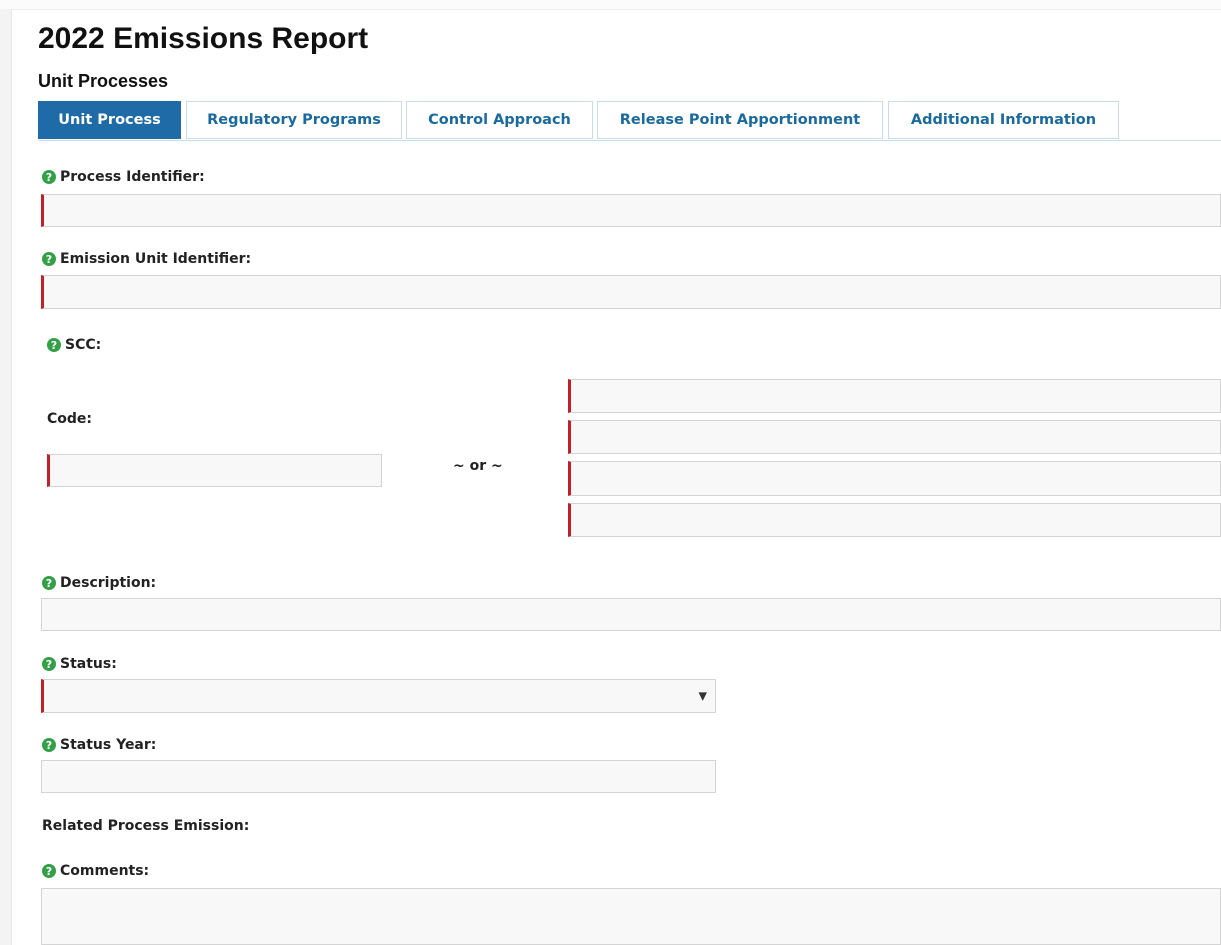  I want to click on process-identifier-label: ? Process Identifier:, so click(123, 177).